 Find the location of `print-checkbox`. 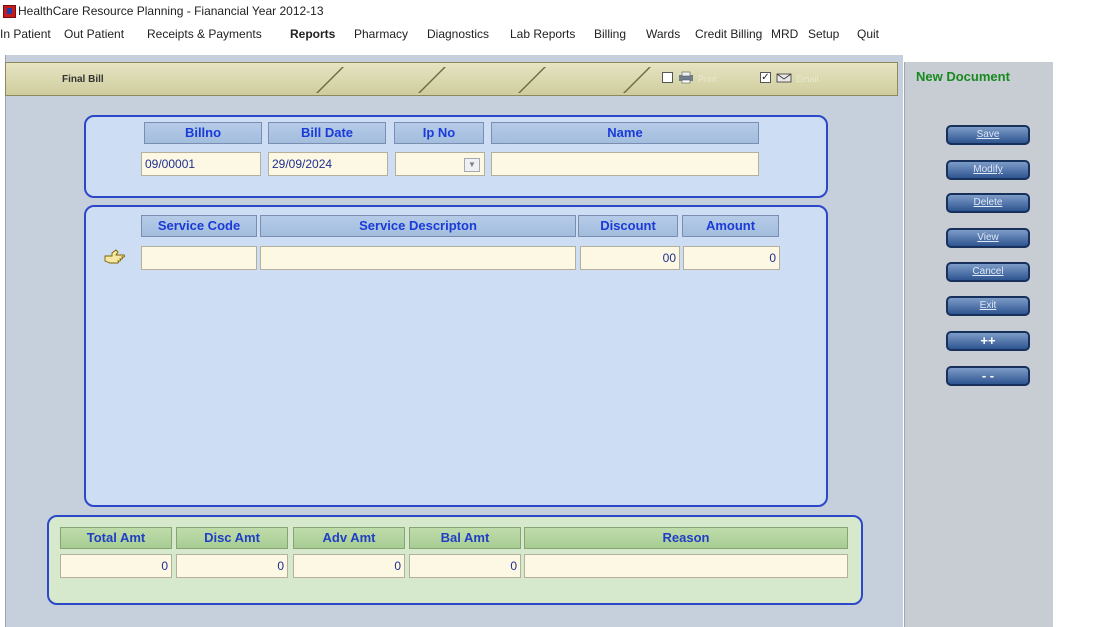

print-checkbox is located at coordinates (667, 77).